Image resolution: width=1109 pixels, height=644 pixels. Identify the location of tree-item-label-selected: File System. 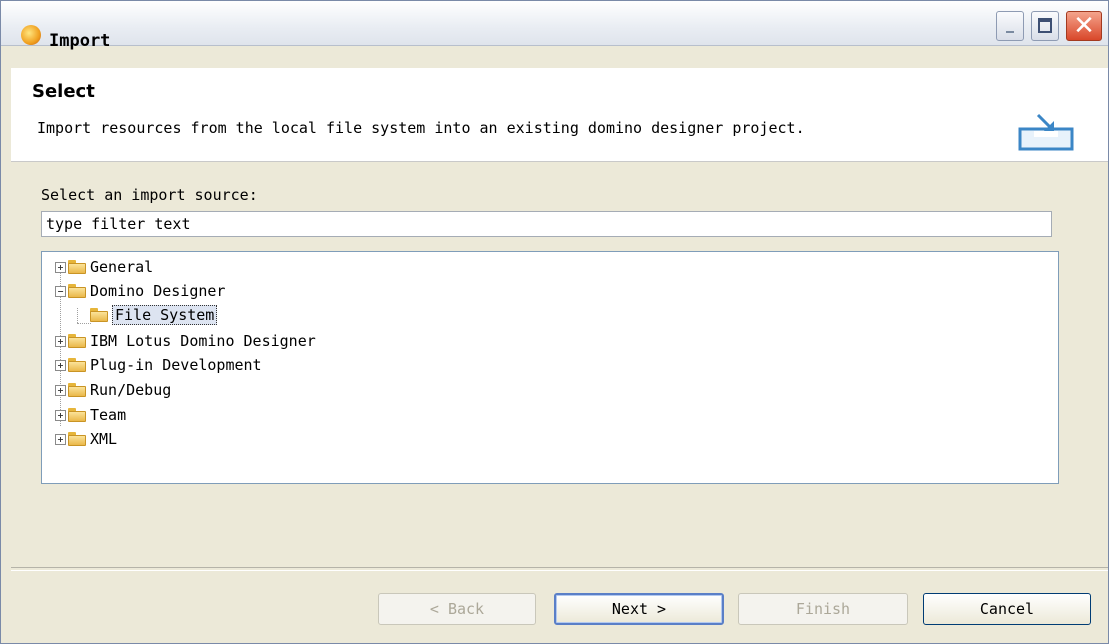
(165, 315).